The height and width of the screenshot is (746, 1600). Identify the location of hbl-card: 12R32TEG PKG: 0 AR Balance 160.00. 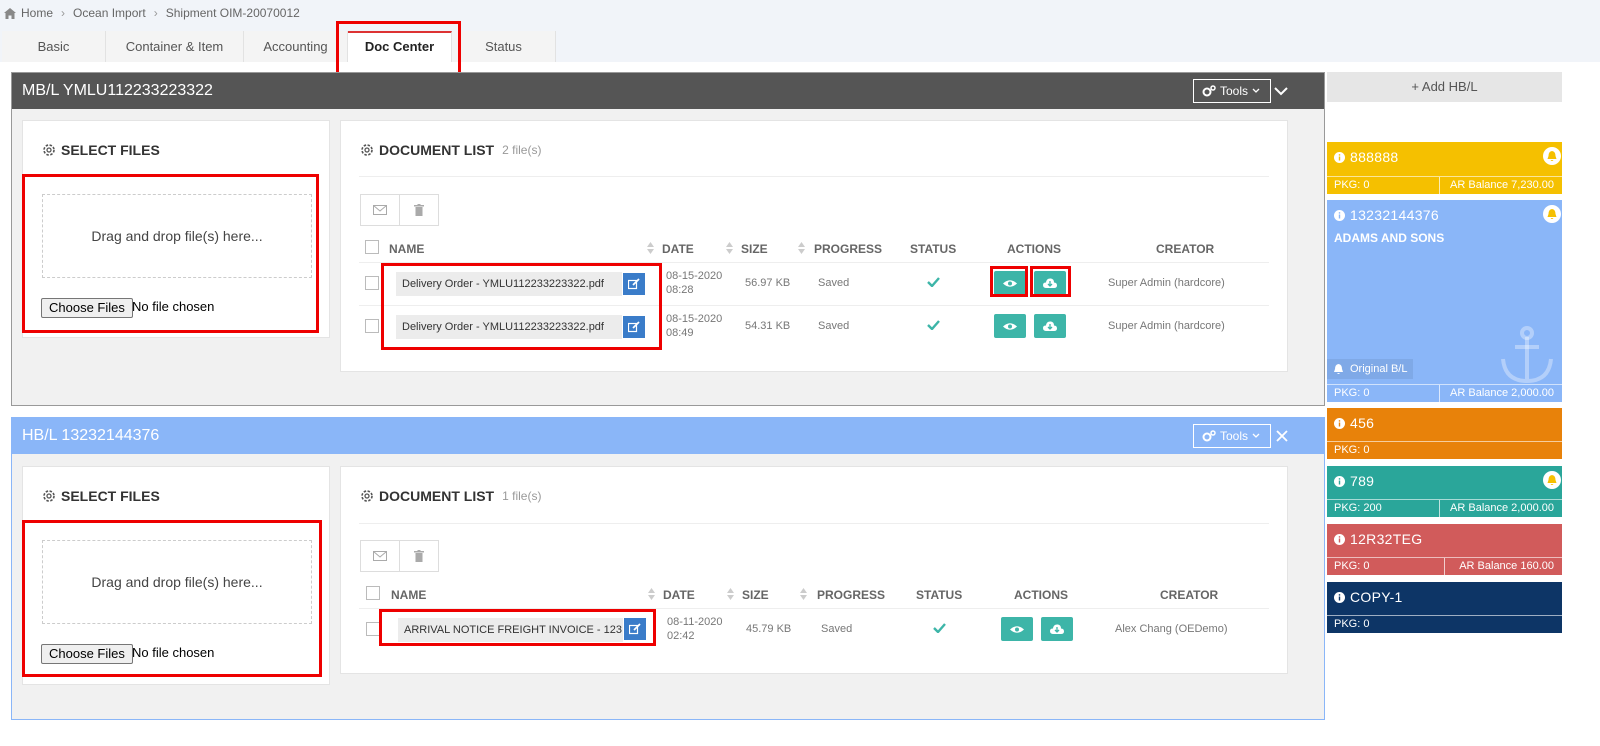
(1444, 549).